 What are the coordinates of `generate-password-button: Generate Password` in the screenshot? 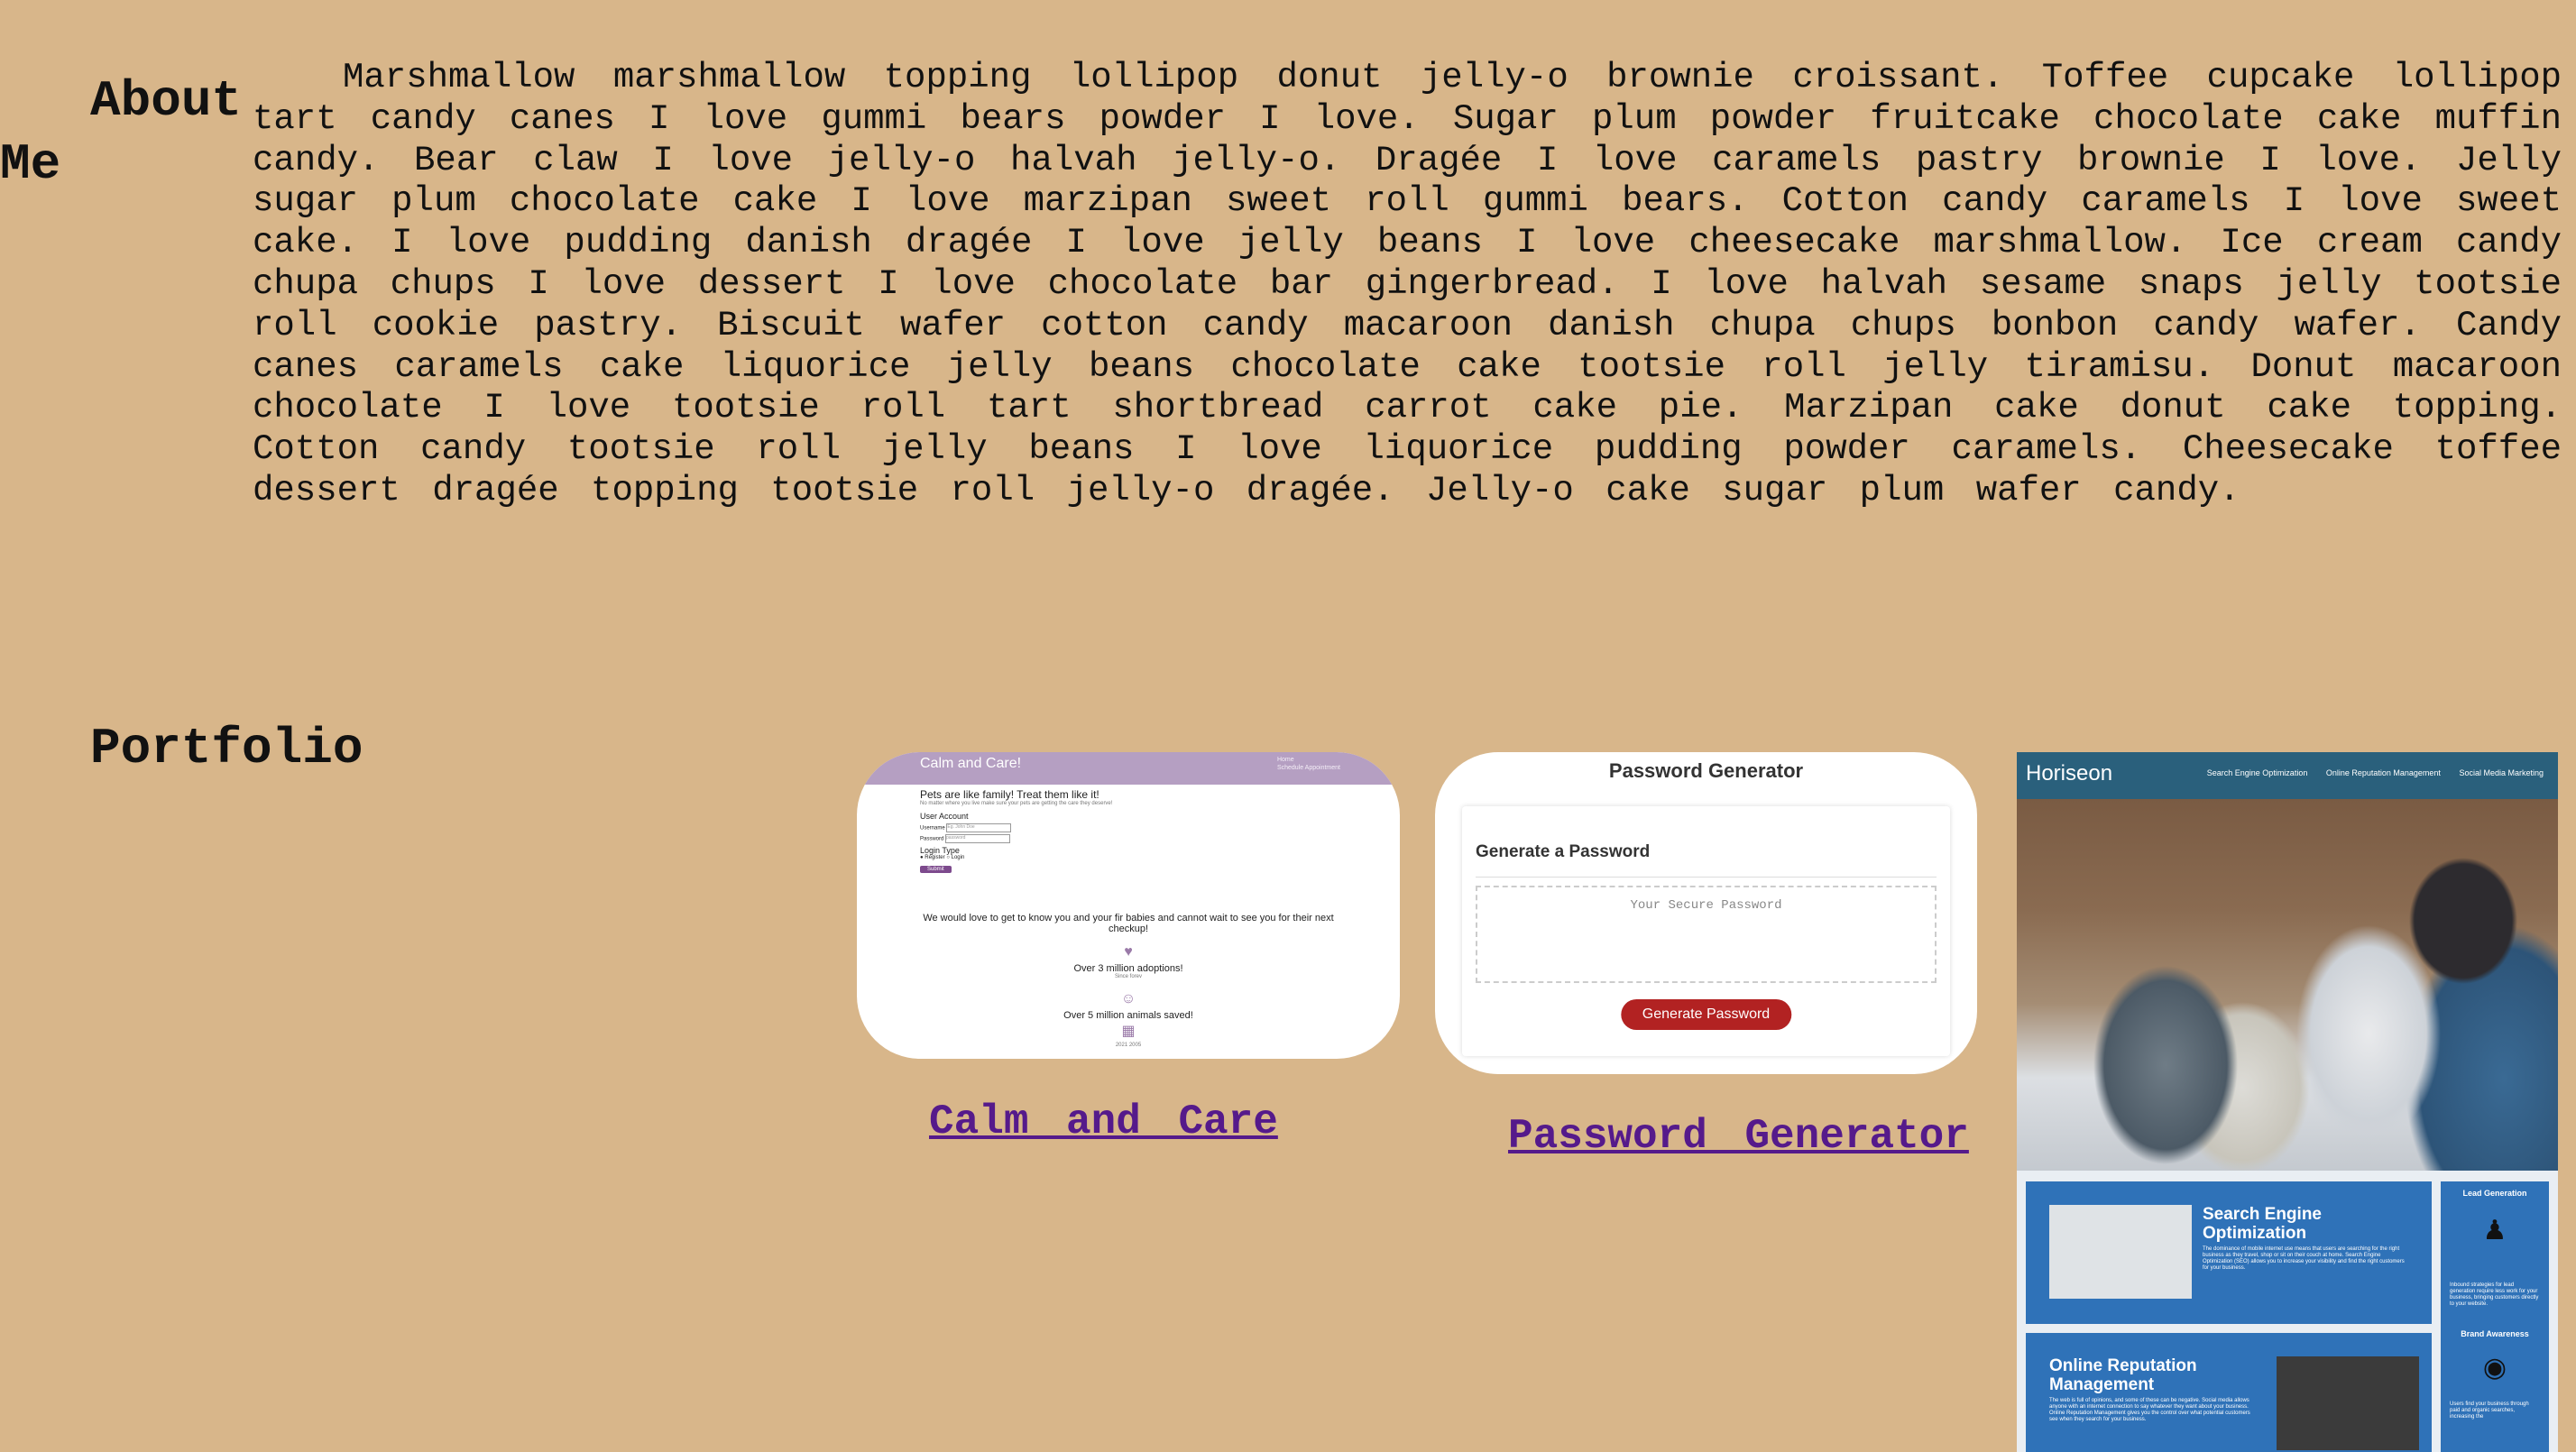 It's located at (1706, 1014).